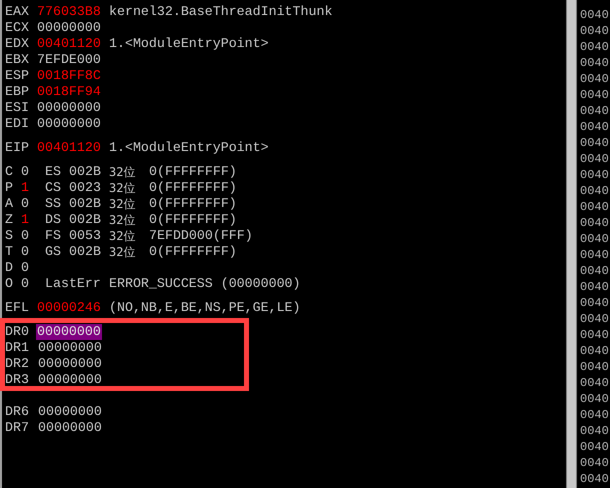 Image resolution: width=610 pixels, height=488 pixels. What do you see at coordinates (9, 220) in the screenshot?
I see `flag-name: Z` at bounding box center [9, 220].